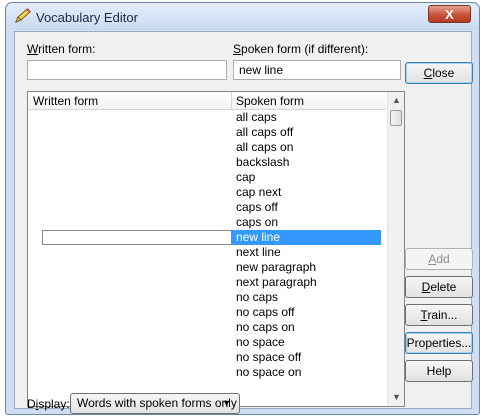  Describe the element at coordinates (246, 177) in the screenshot. I see `spoken-form-cell: cap` at that location.